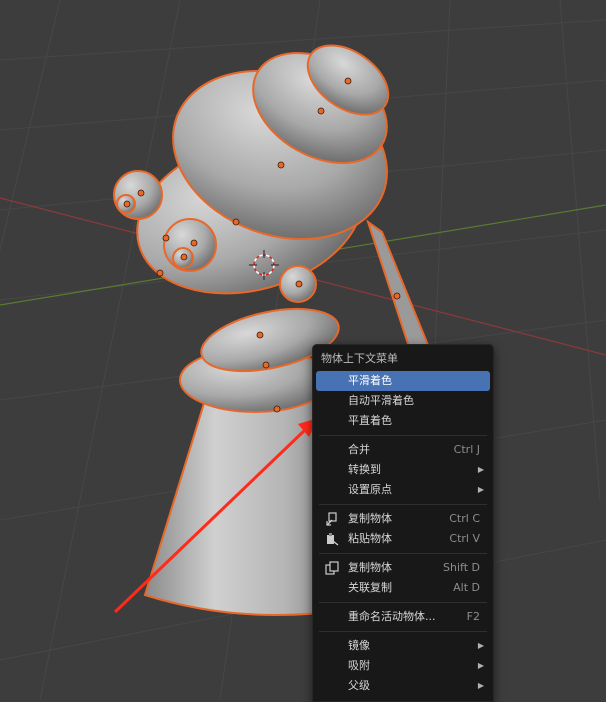  What do you see at coordinates (359, 665) in the screenshot?
I see `menu-item-label: 吸附` at bounding box center [359, 665].